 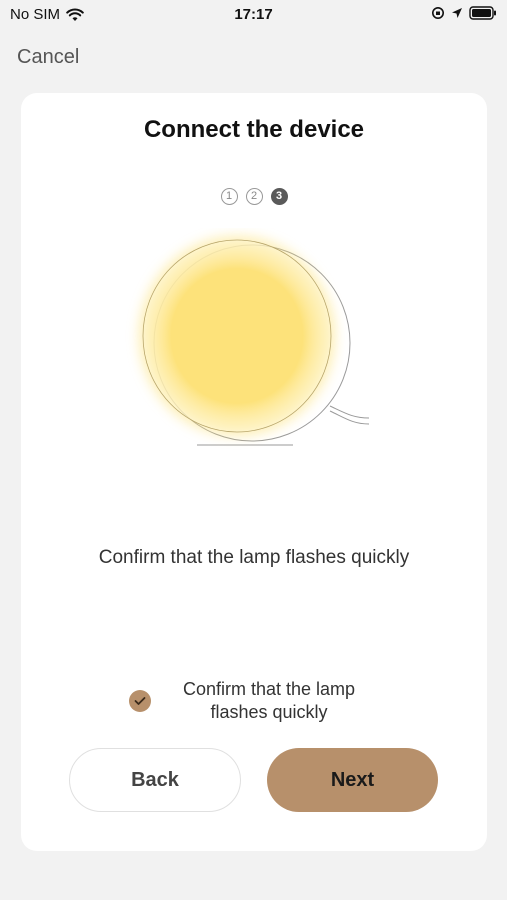 I want to click on checkmark-icon, so click(x=140, y=701).